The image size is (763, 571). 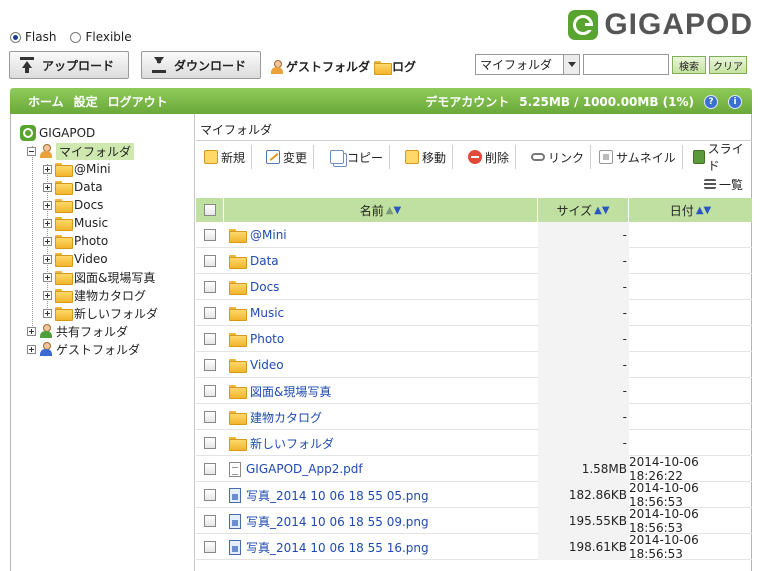 What do you see at coordinates (583, 210) in the screenshot?
I see `size-column-header: サイズ ▲▼` at bounding box center [583, 210].